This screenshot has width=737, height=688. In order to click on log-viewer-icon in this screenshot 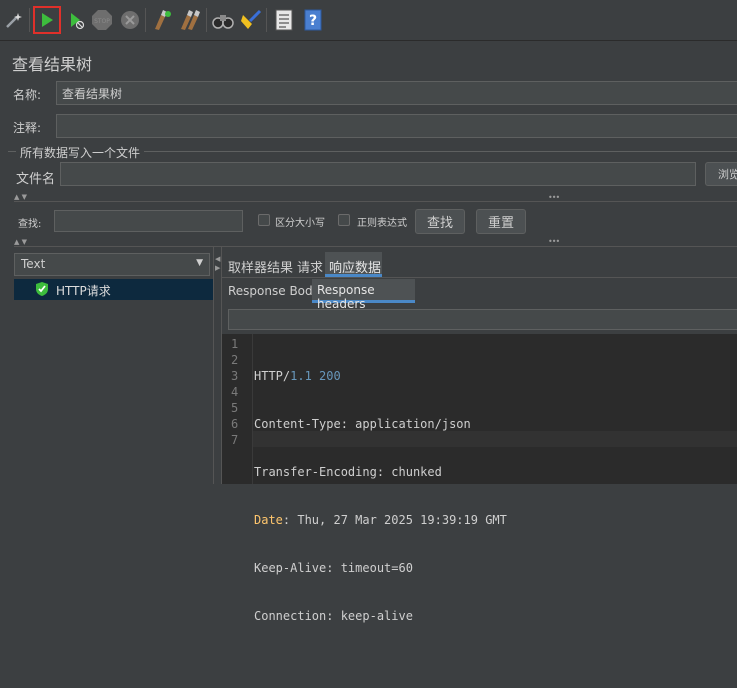, I will do `click(284, 20)`.